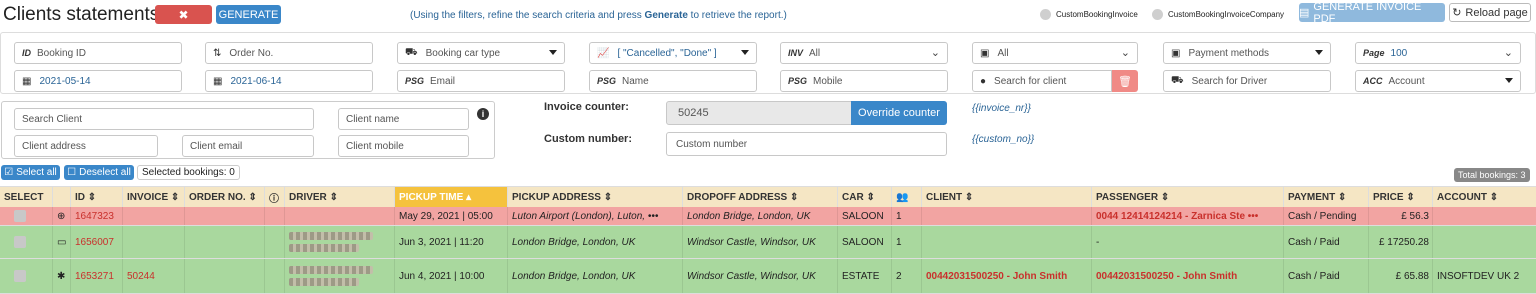 The height and width of the screenshot is (294, 1536). I want to click on car-cell: ESTATE, so click(865, 276).